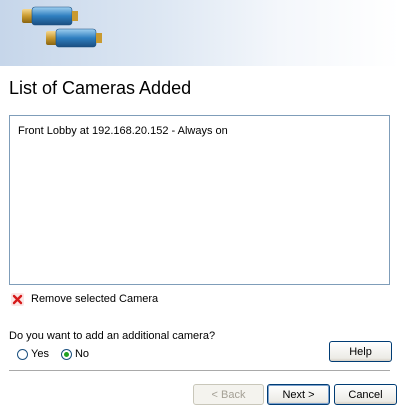  What do you see at coordinates (82, 354) in the screenshot?
I see `radio-no-label: No` at bounding box center [82, 354].